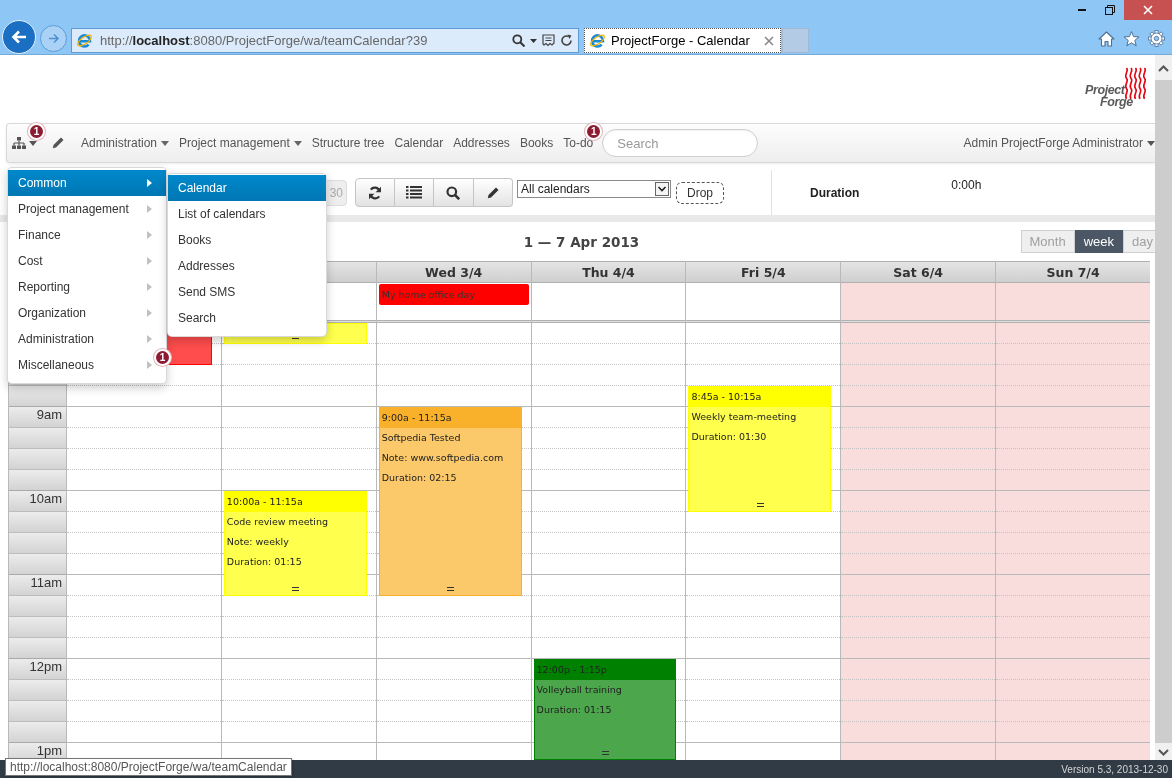 The height and width of the screenshot is (778, 1172). Describe the element at coordinates (348, 143) in the screenshot. I see `nav-link: Structure tree` at that location.